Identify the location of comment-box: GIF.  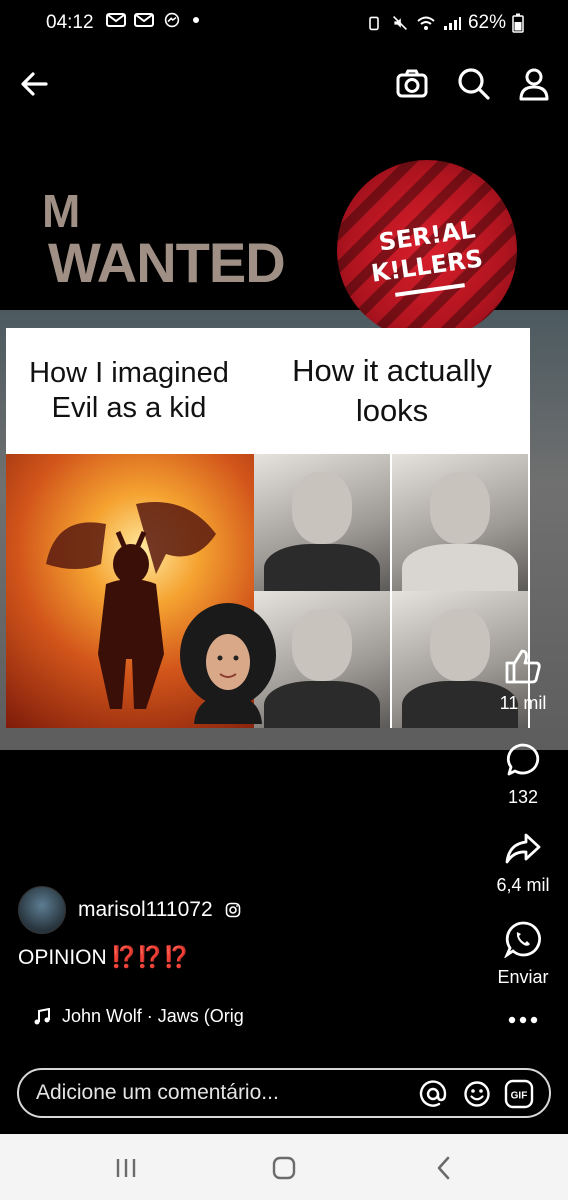
(284, 1093).